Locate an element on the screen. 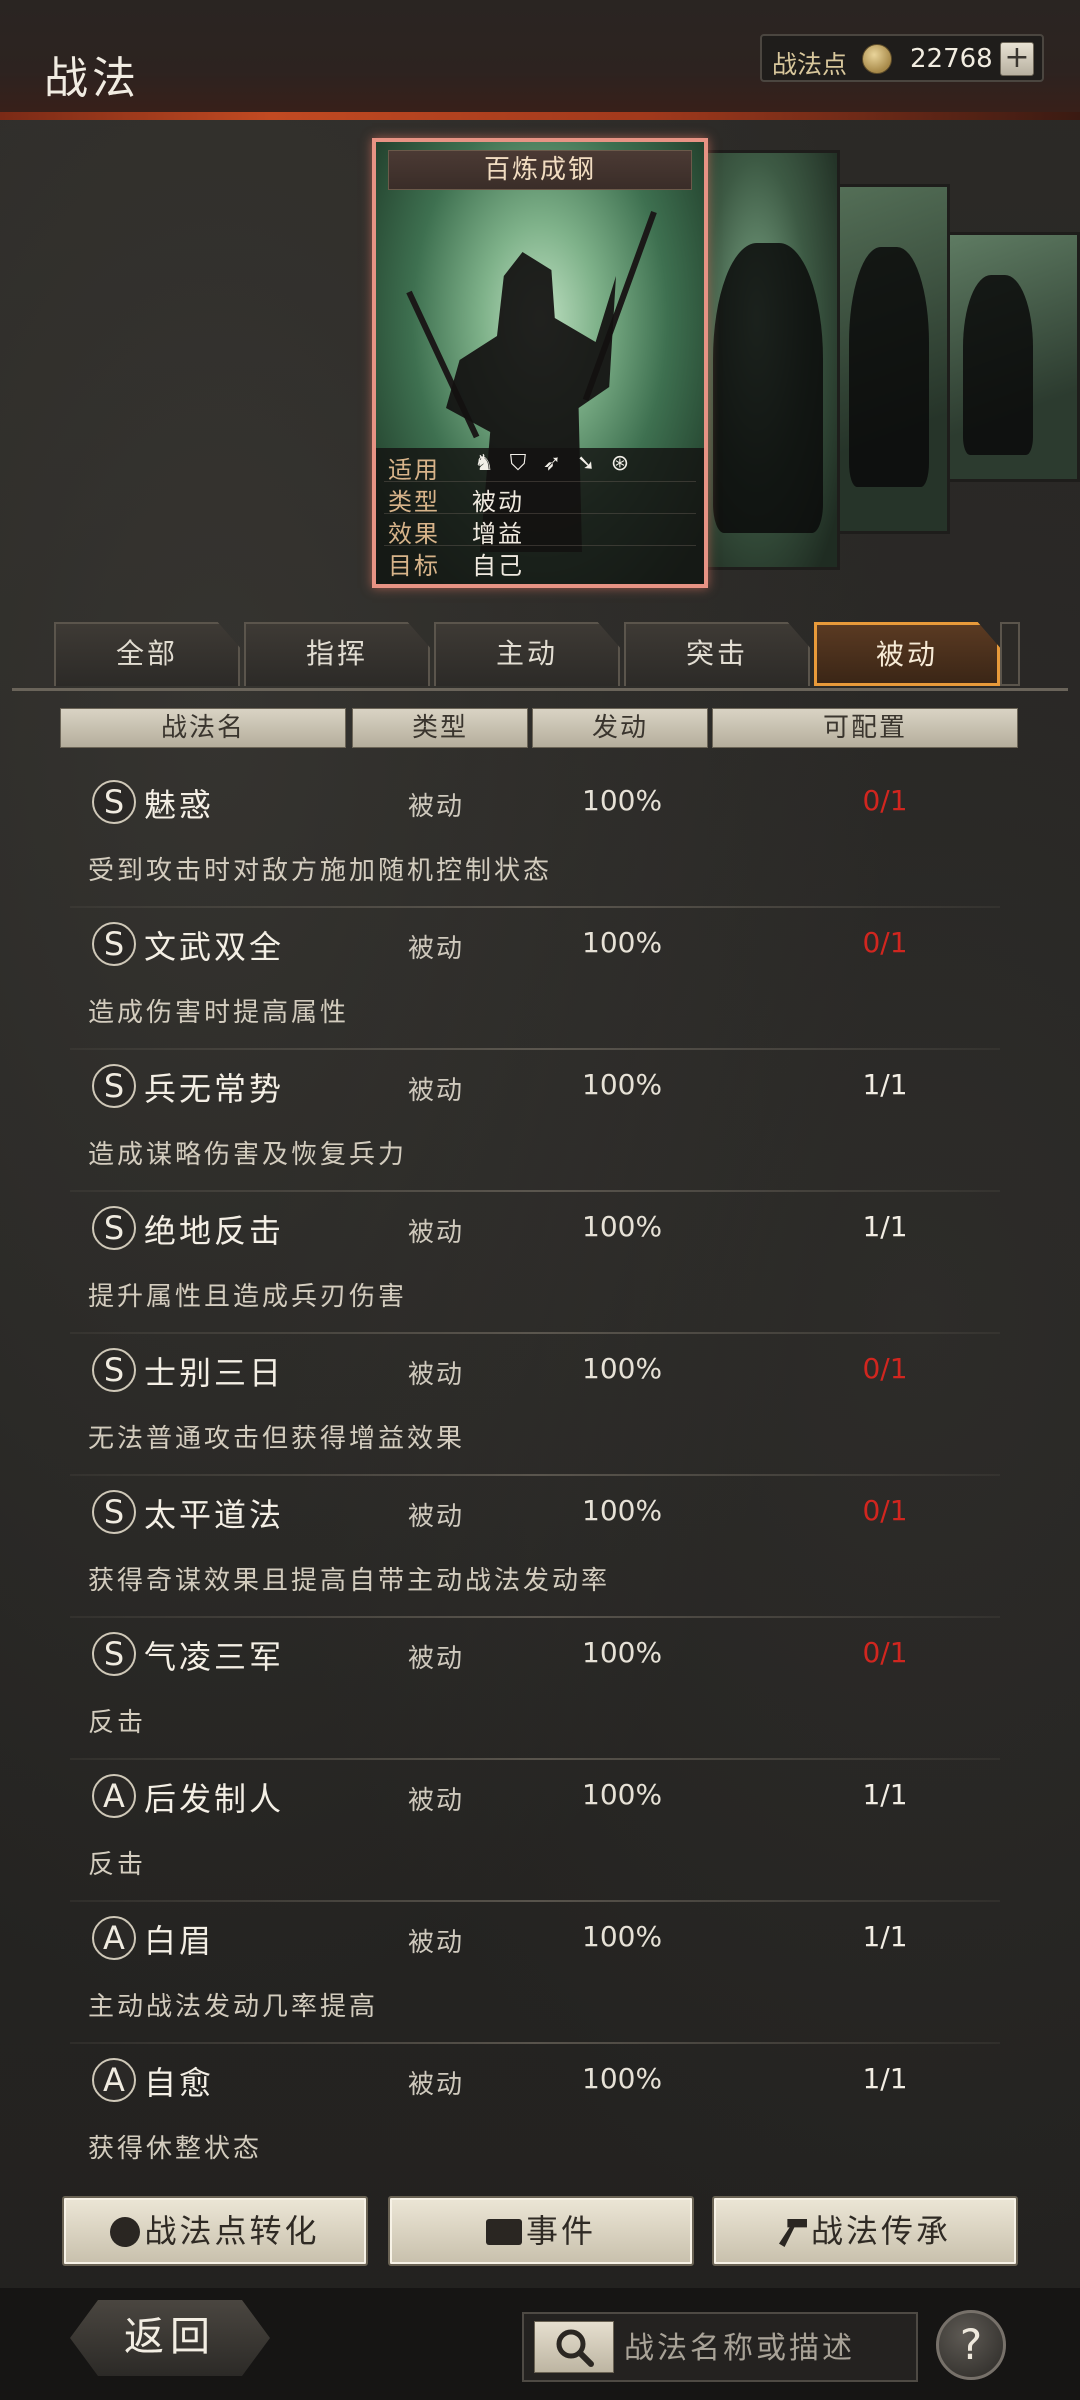 The image size is (1080, 2400). troop-type-icons: ♞ ⛉ ➶ ➘ ⊛ is located at coordinates (557, 464).